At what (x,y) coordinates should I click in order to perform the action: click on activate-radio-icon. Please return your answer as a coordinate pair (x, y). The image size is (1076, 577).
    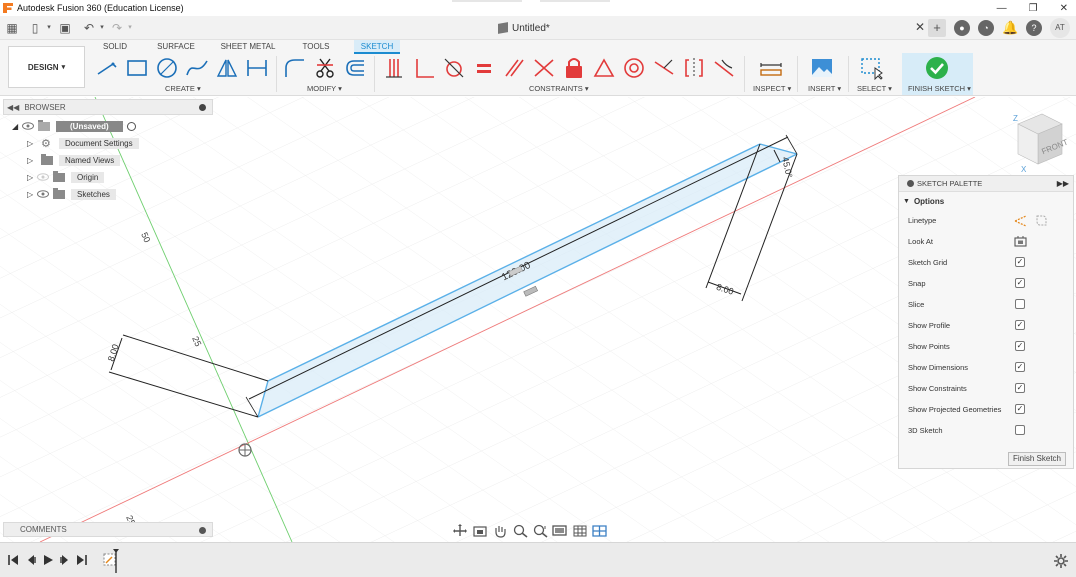
    Looking at the image, I should click on (131, 126).